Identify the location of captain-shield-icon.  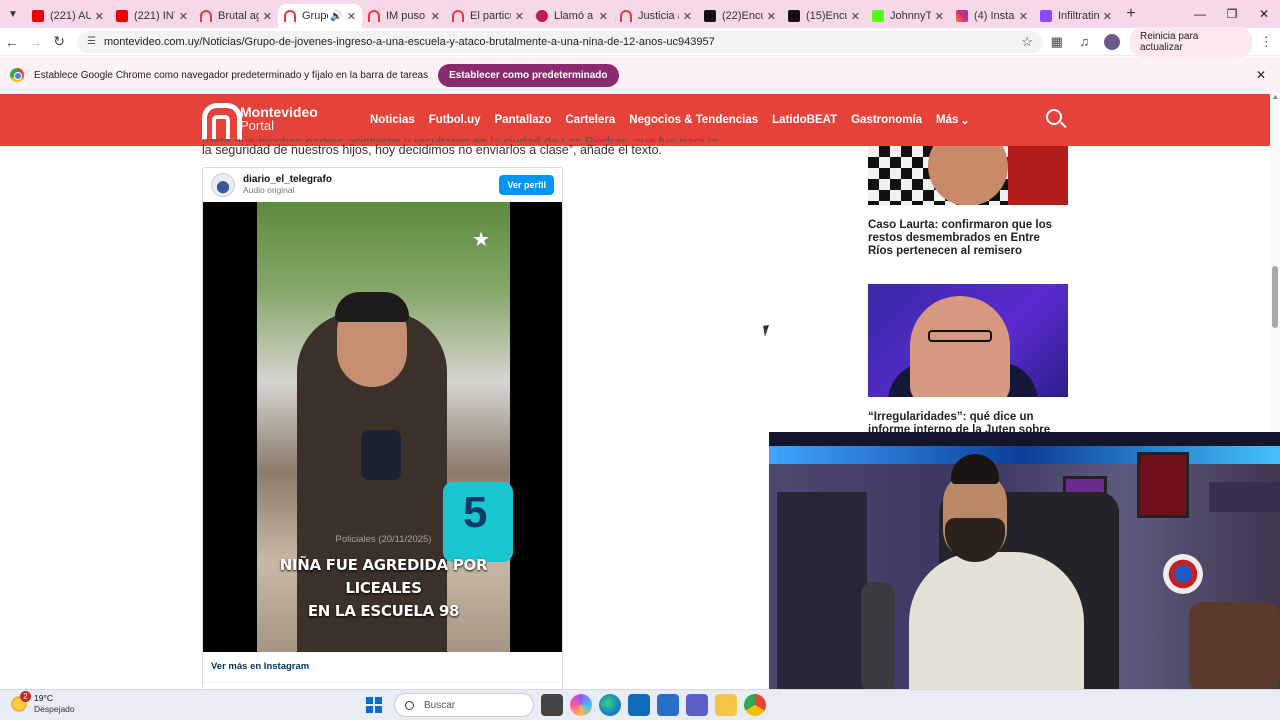
(1183, 574).